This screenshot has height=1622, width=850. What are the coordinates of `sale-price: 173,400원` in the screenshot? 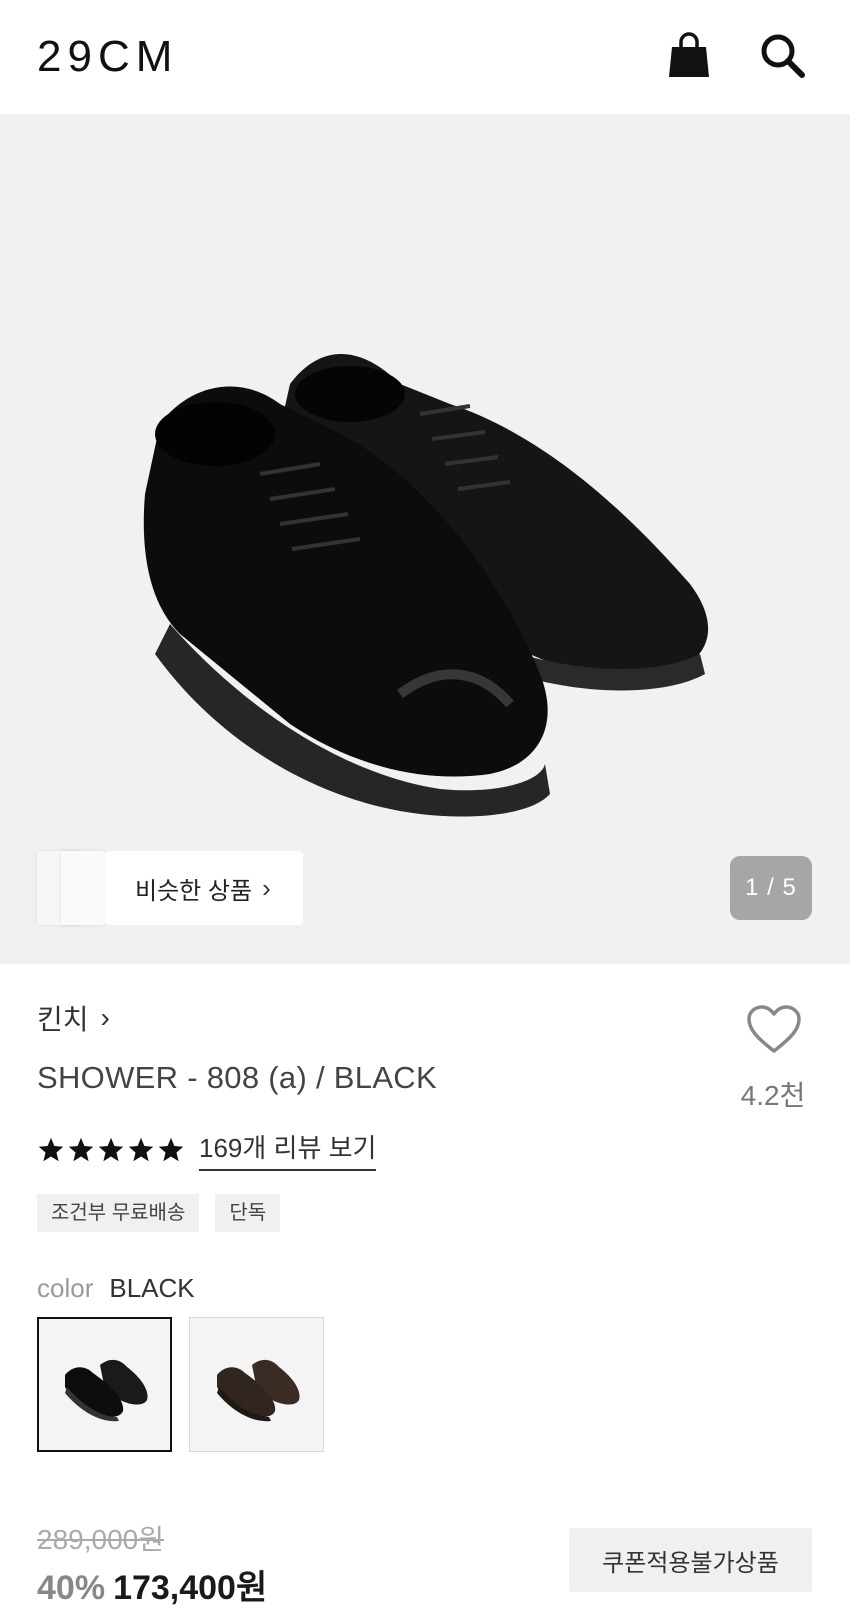 It's located at (190, 1588).